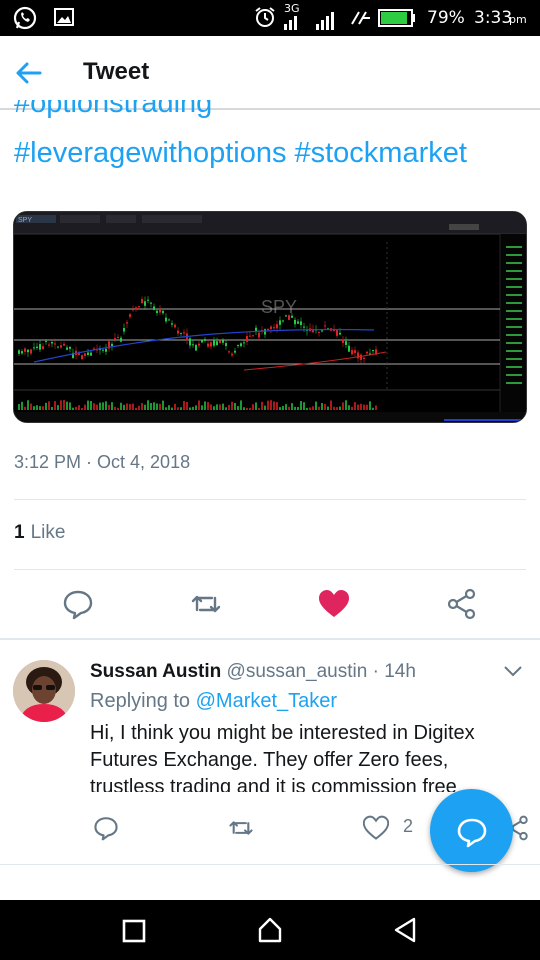  Describe the element at coordinates (265, 17) in the screenshot. I see `alarm-icon` at that location.